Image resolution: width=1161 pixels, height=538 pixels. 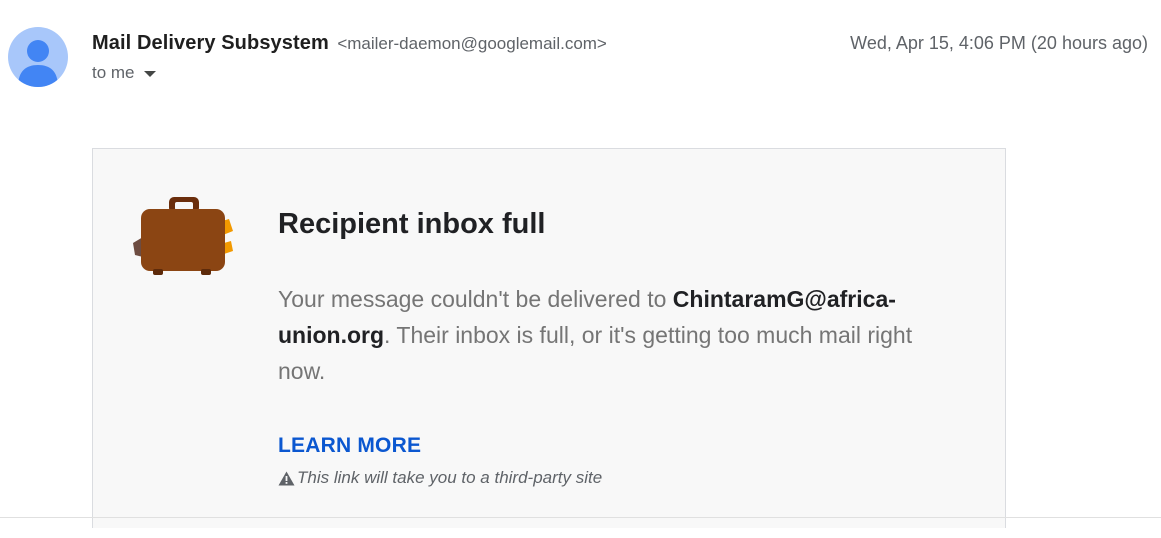 What do you see at coordinates (349, 446) in the screenshot?
I see `learn-more-link: LEARN MORE` at bounding box center [349, 446].